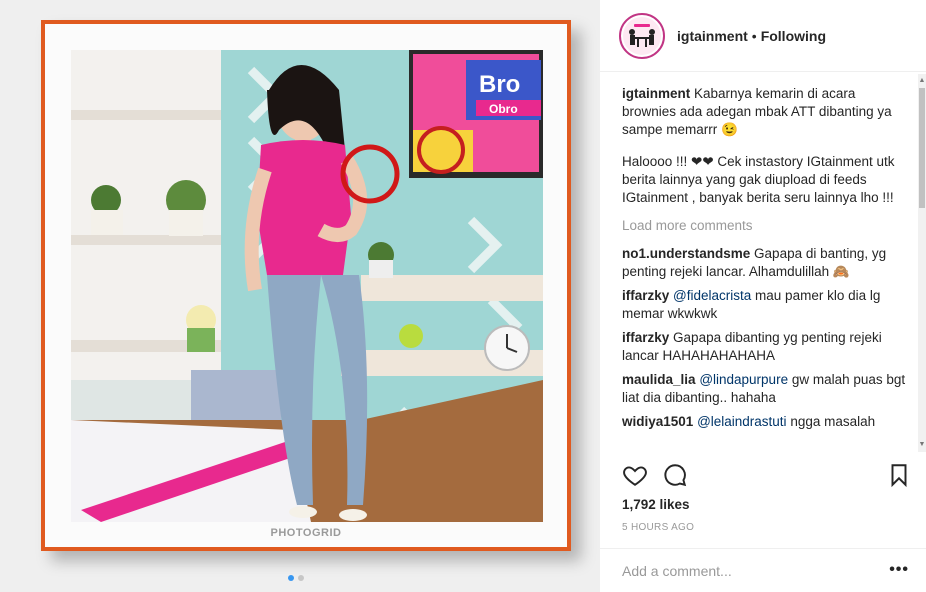 The height and width of the screenshot is (592, 926). I want to click on comment-mention: @fidelacrista, so click(712, 295).